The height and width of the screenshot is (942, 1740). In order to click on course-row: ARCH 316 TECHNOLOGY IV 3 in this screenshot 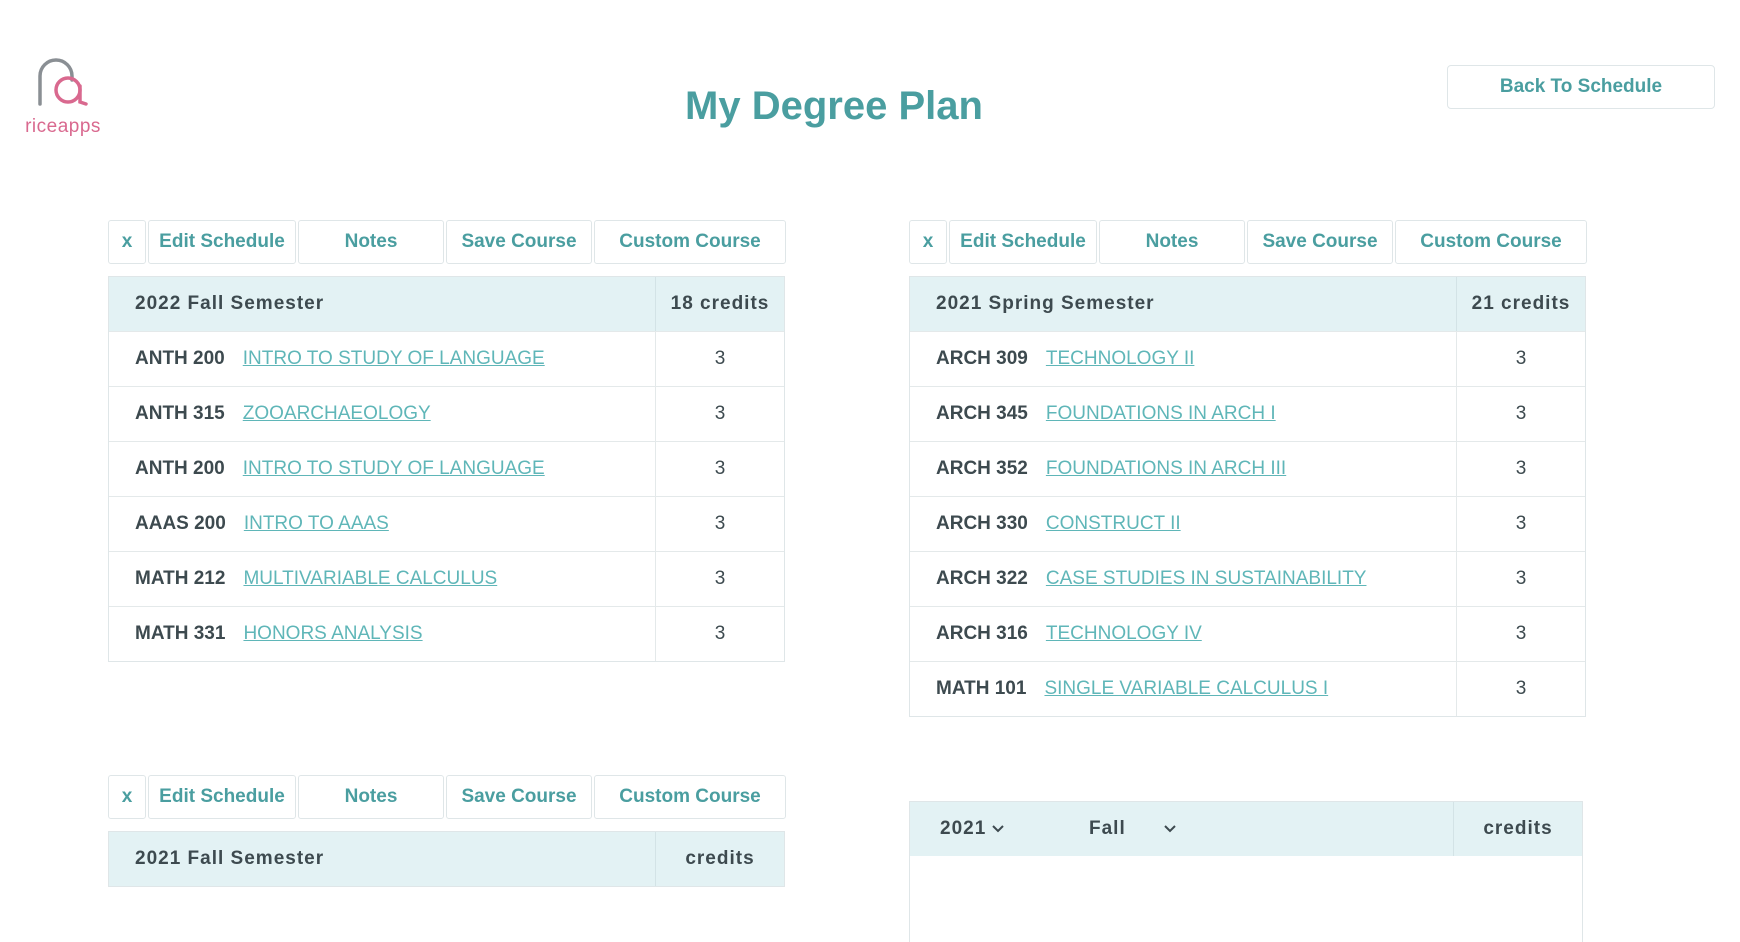, I will do `click(1247, 633)`.